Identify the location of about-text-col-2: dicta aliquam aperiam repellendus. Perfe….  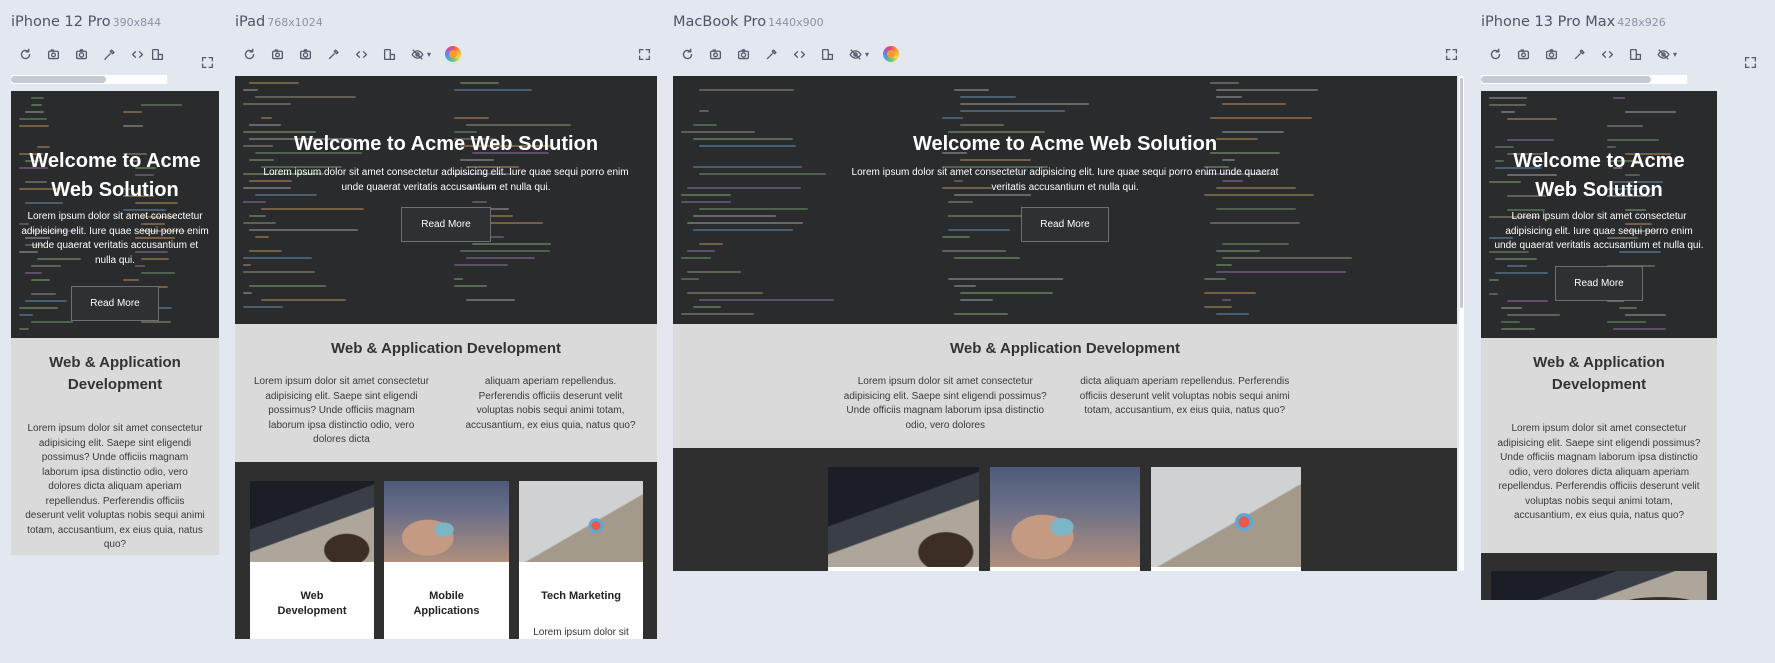
(1184, 396).